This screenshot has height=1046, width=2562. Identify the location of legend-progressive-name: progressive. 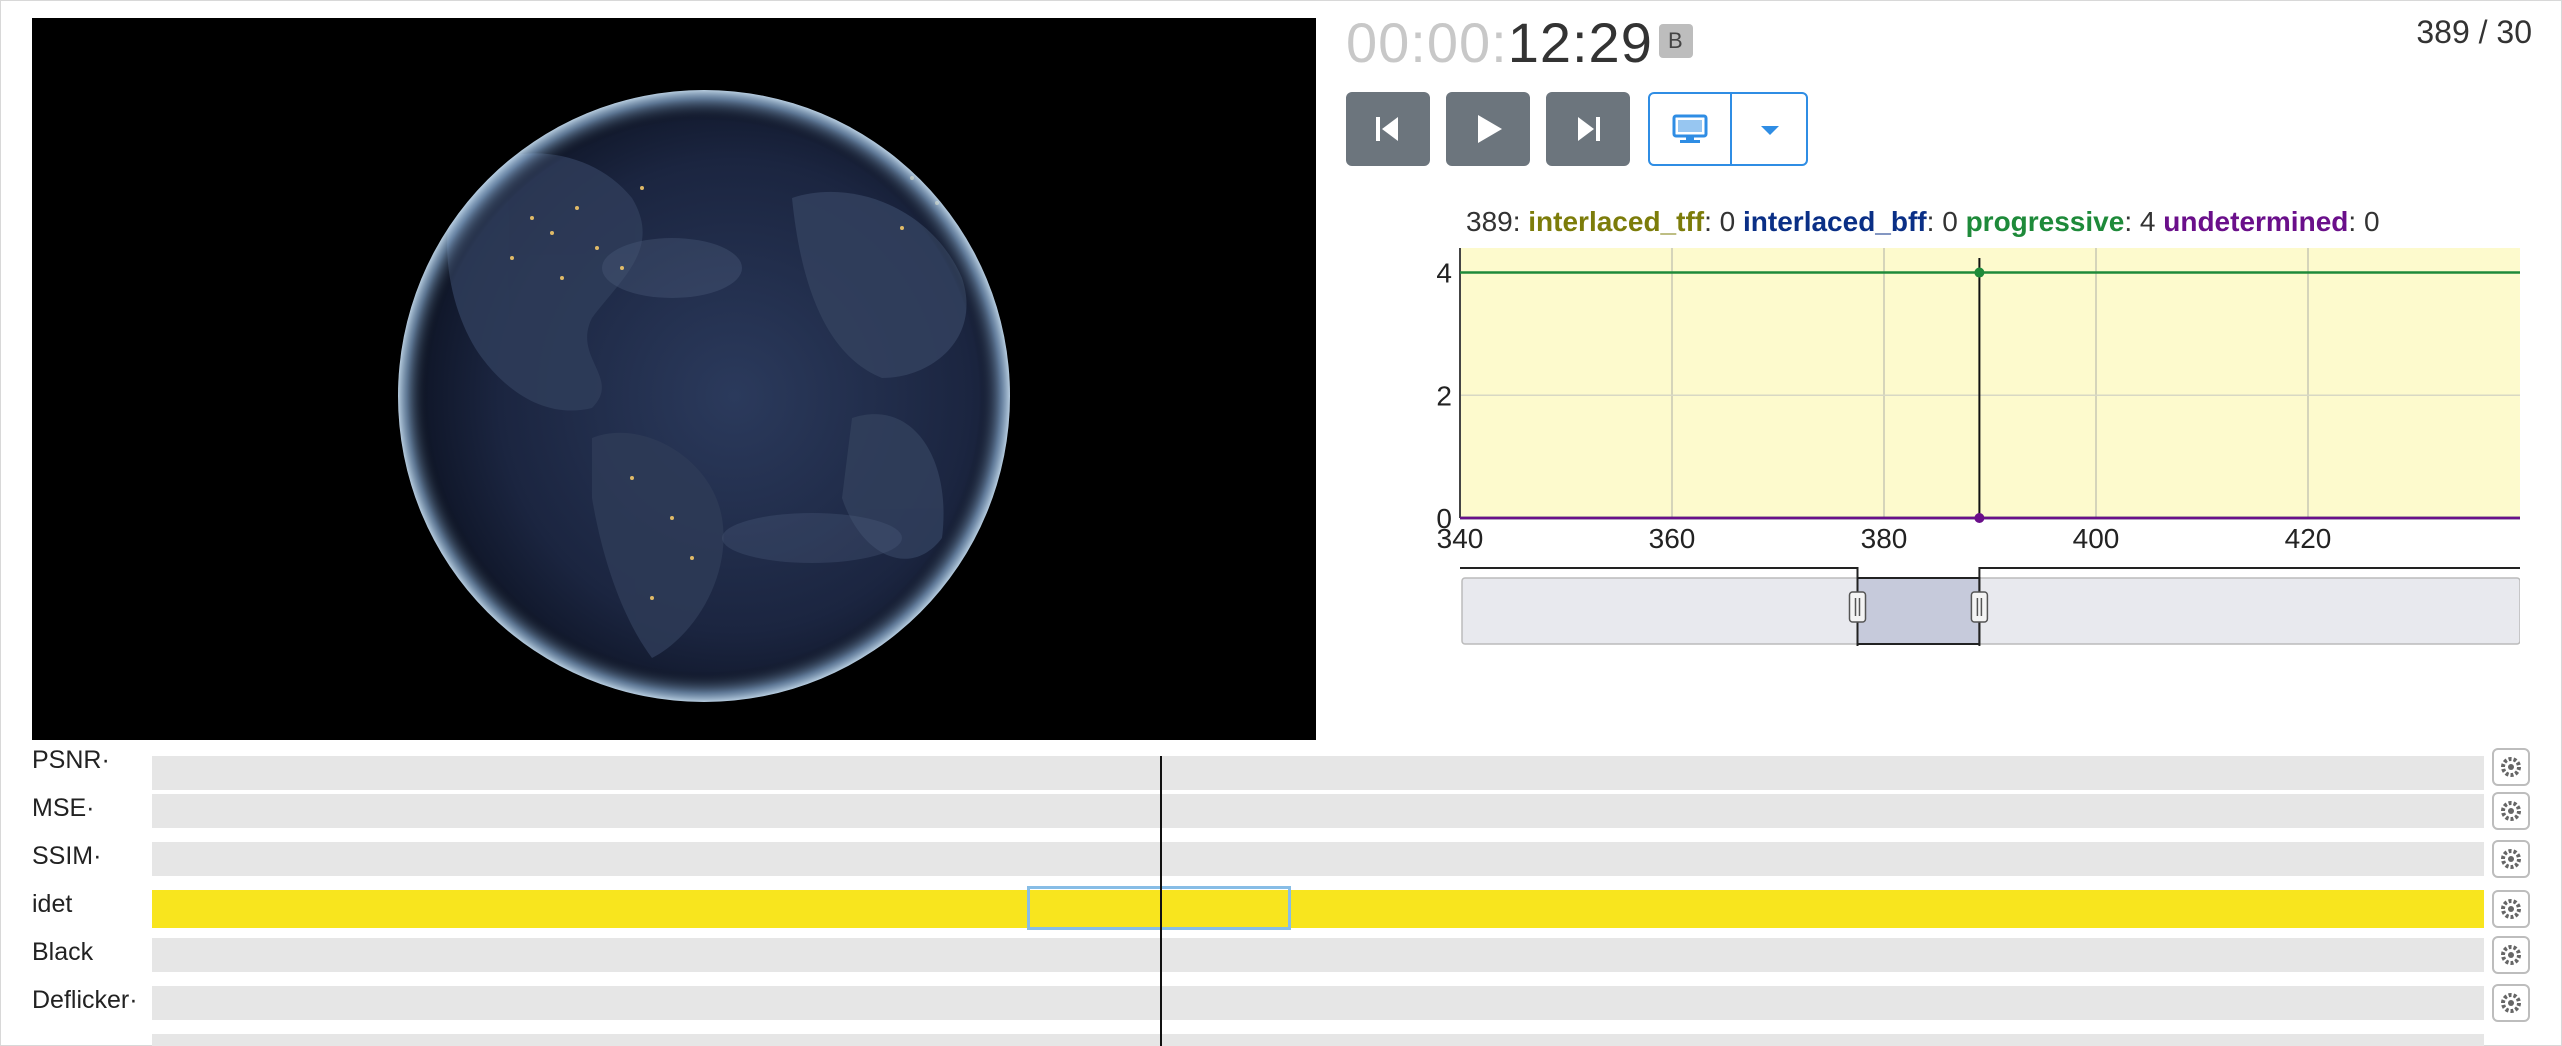
(2045, 221).